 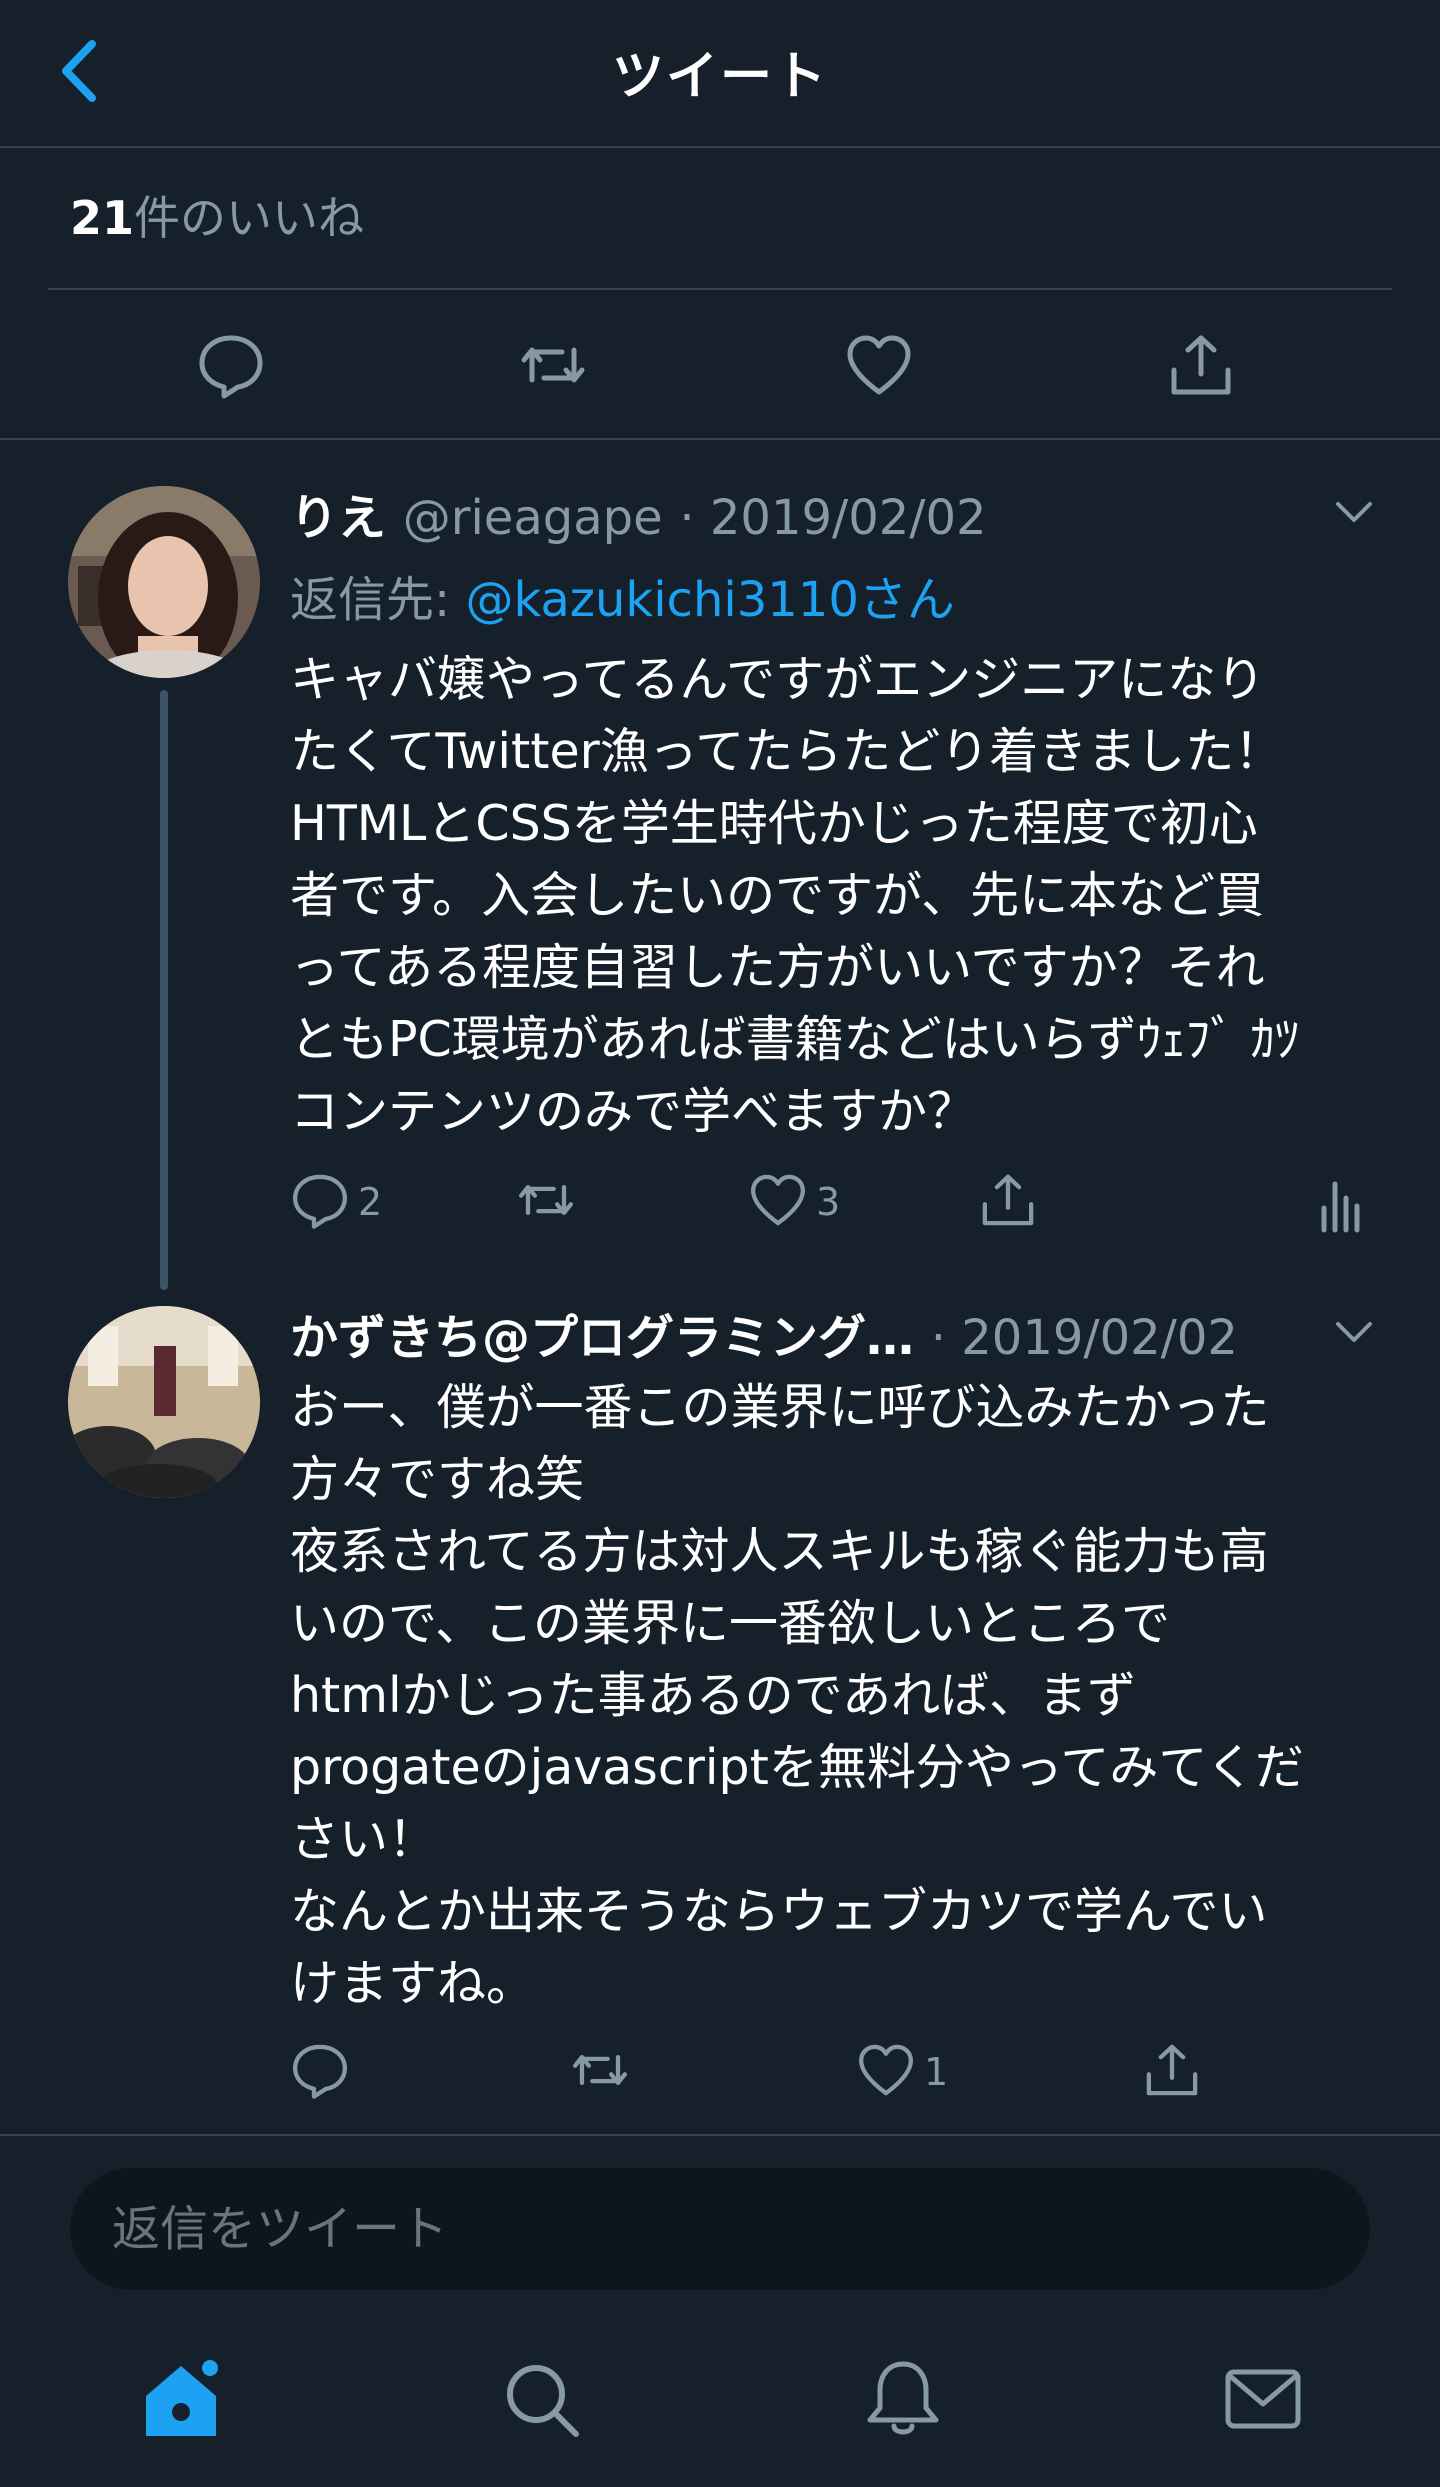 What do you see at coordinates (720, 2229) in the screenshot?
I see `reply-input: 返信をツイート` at bounding box center [720, 2229].